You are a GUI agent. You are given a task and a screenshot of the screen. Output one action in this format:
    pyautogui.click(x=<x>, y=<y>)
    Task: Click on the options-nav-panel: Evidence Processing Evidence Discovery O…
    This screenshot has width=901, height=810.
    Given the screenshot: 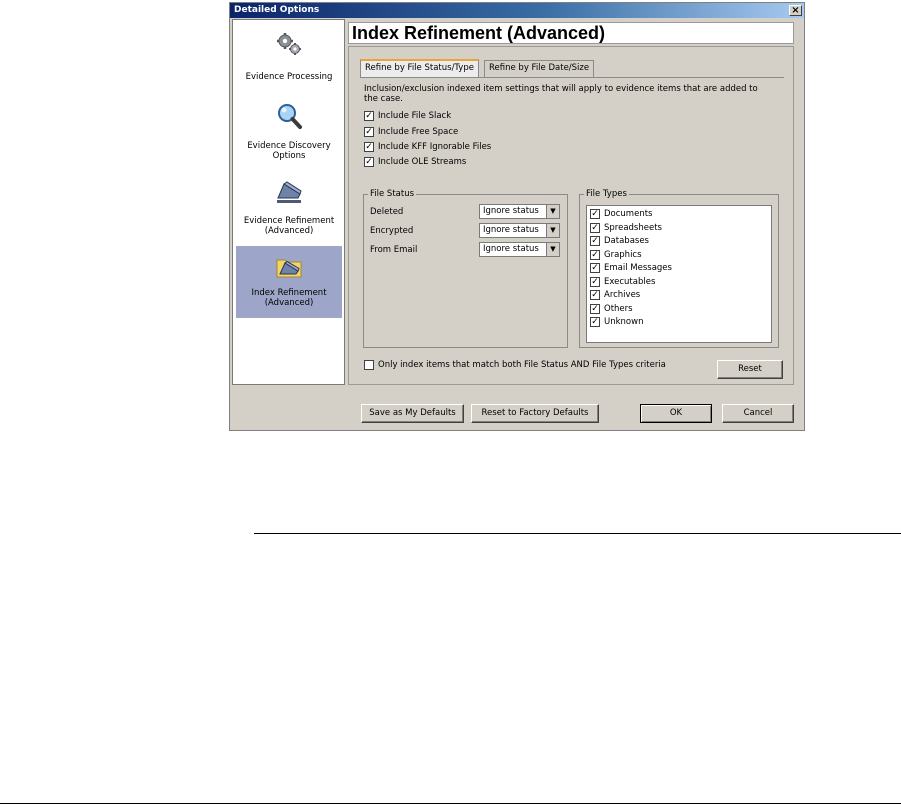 What is the action you would take?
    pyautogui.click(x=288, y=202)
    